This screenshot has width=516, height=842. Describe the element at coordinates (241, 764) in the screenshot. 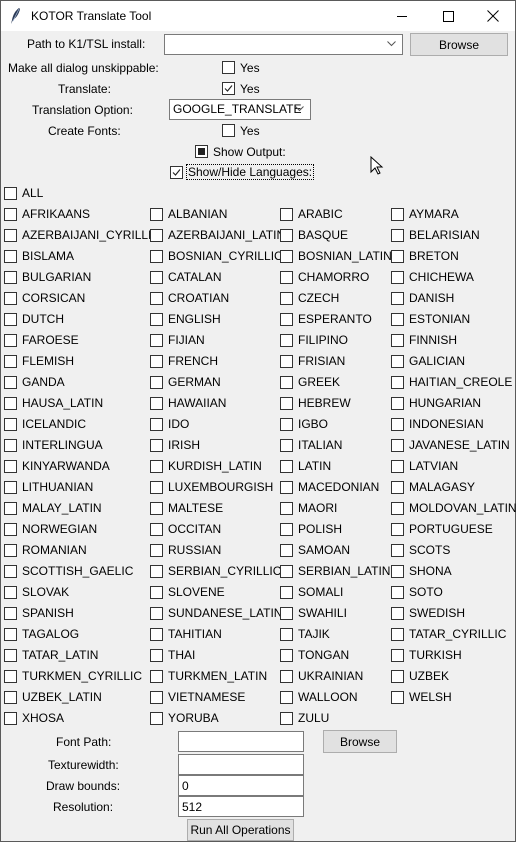

I see `texturewidth-input` at that location.